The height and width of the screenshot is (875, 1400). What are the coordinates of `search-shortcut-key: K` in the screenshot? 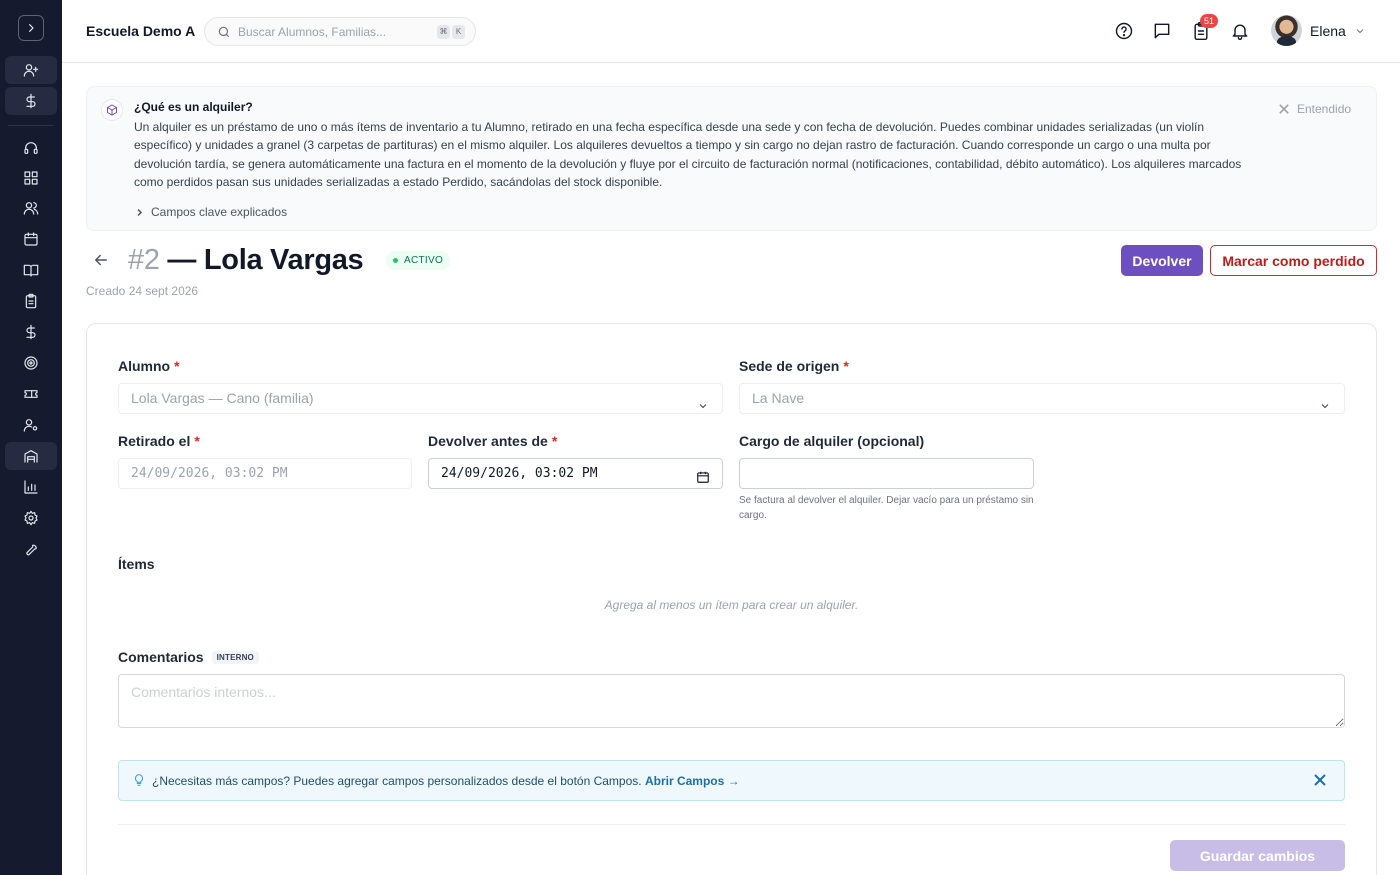 It's located at (458, 32).